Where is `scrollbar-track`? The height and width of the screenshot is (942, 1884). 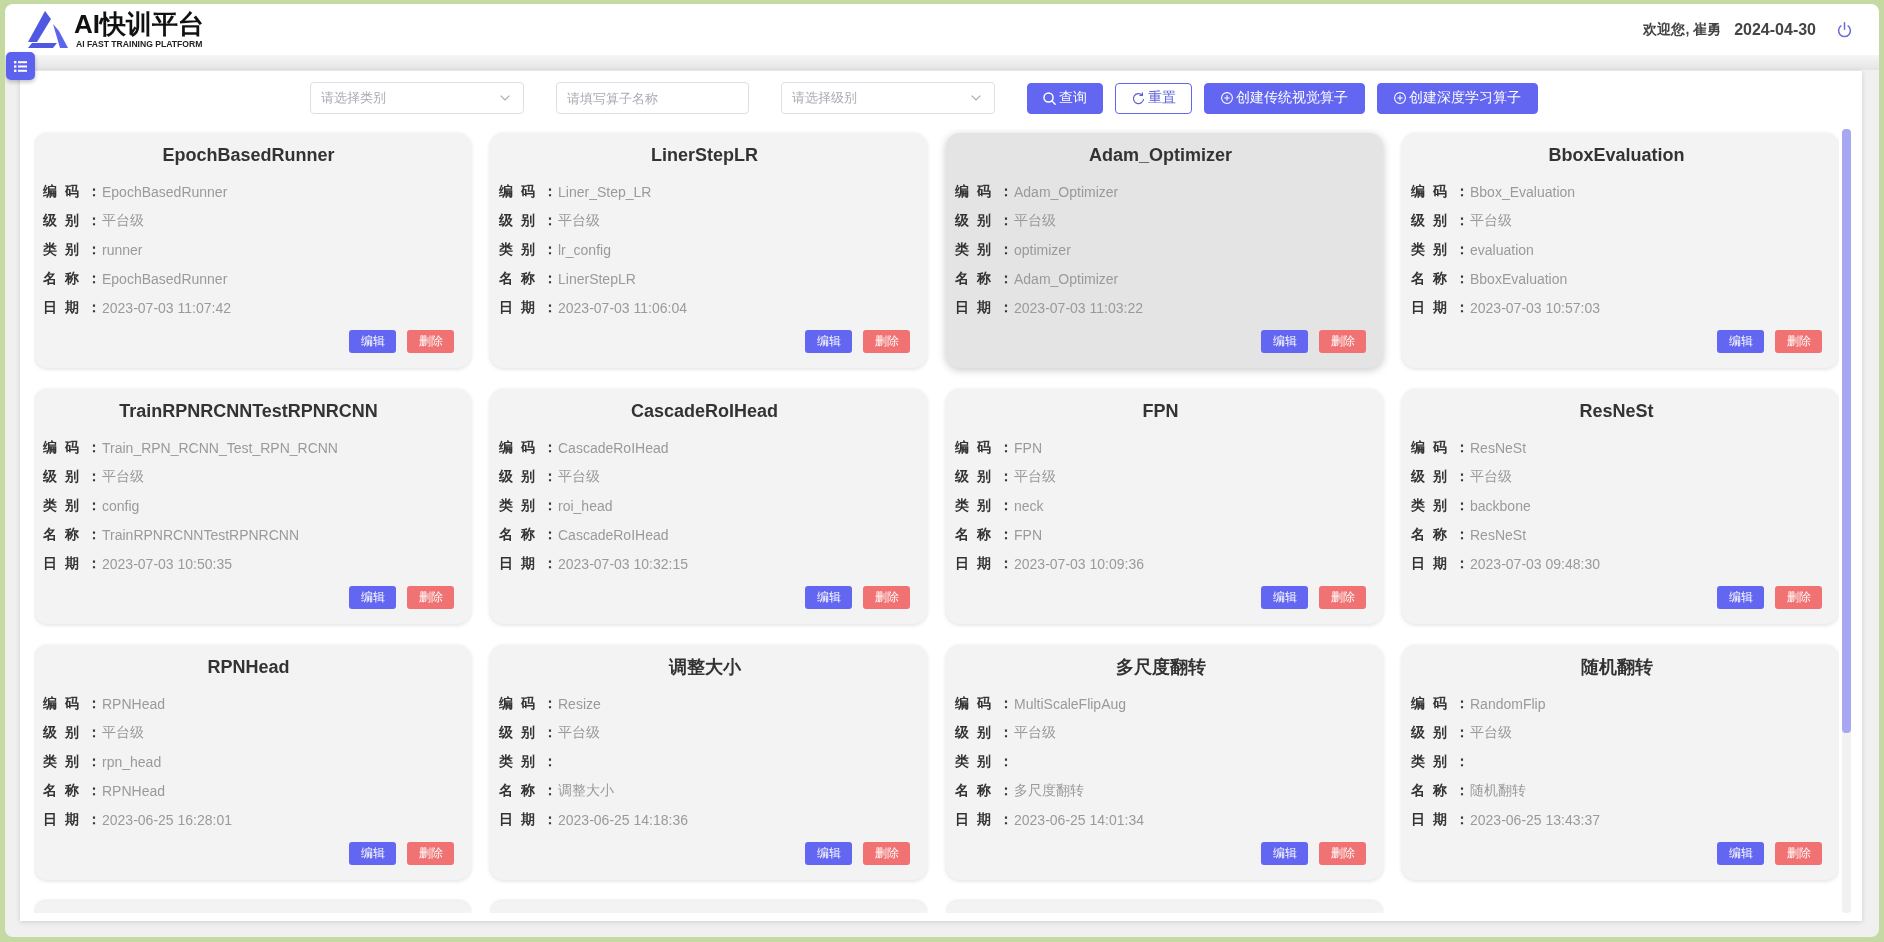 scrollbar-track is located at coordinates (1846, 521).